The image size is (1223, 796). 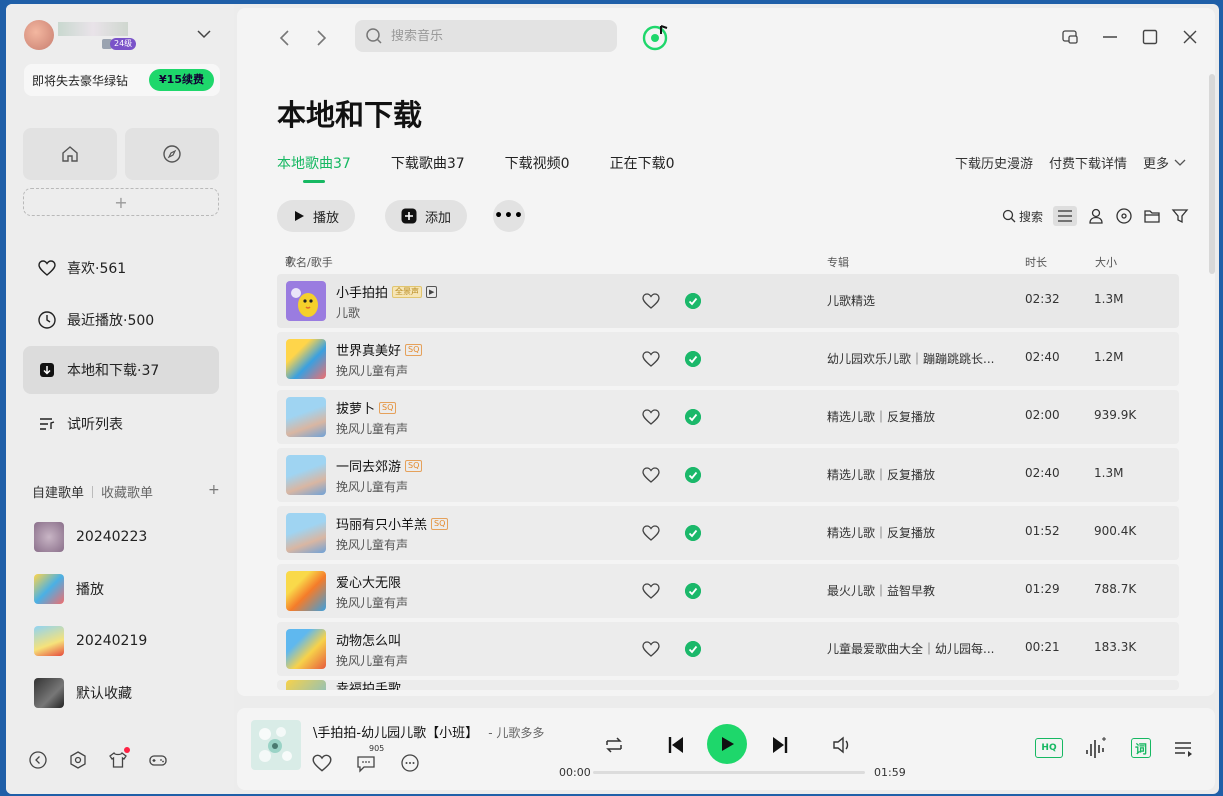 What do you see at coordinates (1180, 216) in the screenshot?
I see `filter-icon` at bounding box center [1180, 216].